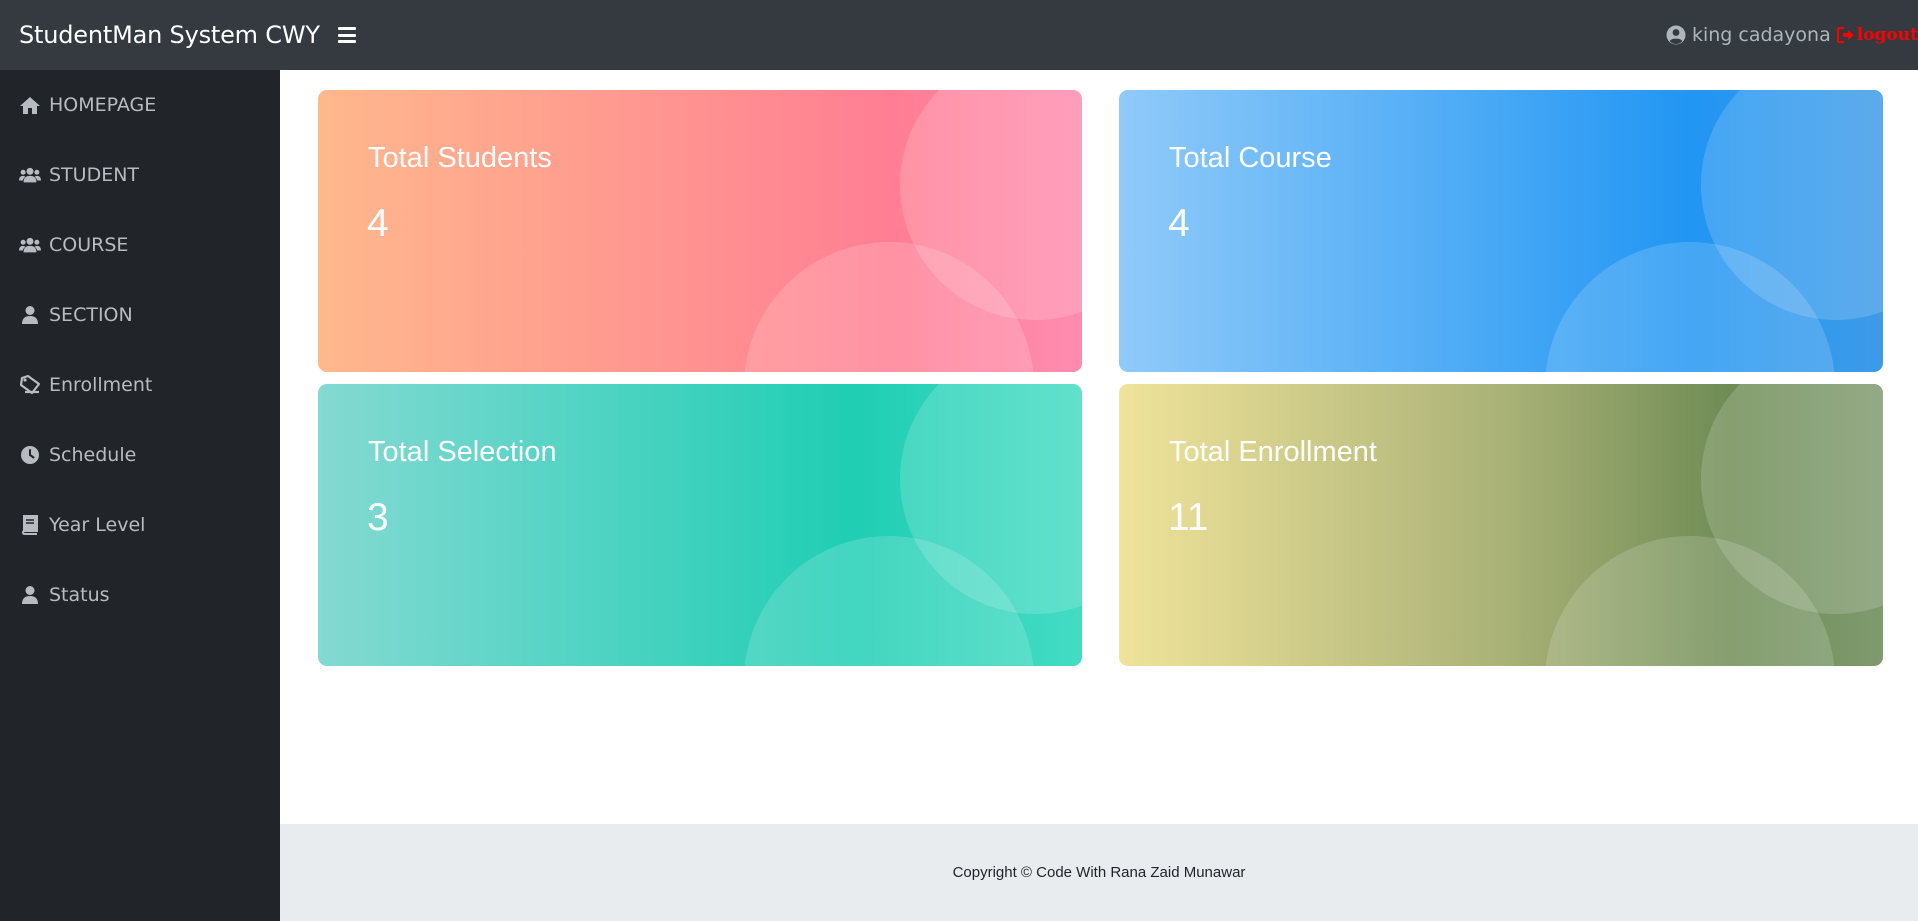 This screenshot has height=921, width=1918. I want to click on sidebar-item-label: Year Level, so click(97, 525).